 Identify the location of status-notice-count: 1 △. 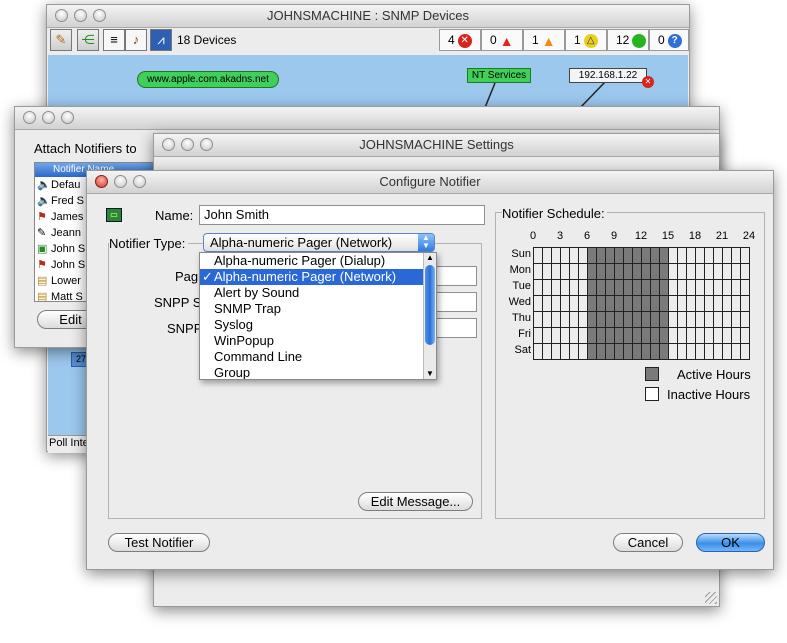
(586, 40).